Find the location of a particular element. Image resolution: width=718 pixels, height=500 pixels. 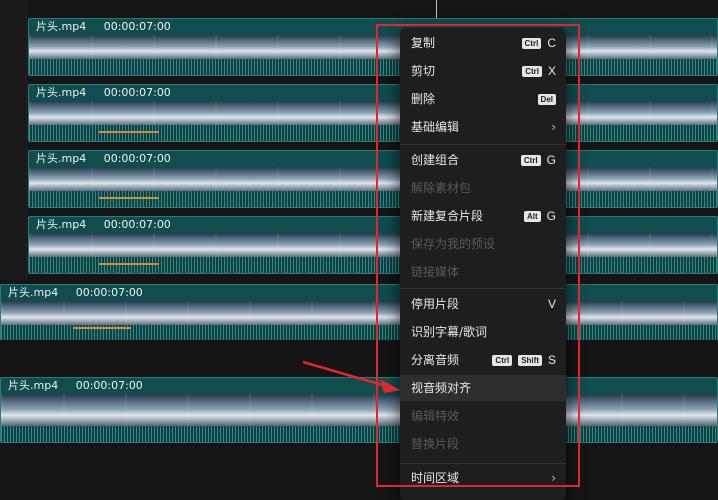

menu-item-edit-effects: 编辑特效 is located at coordinates (483, 416).